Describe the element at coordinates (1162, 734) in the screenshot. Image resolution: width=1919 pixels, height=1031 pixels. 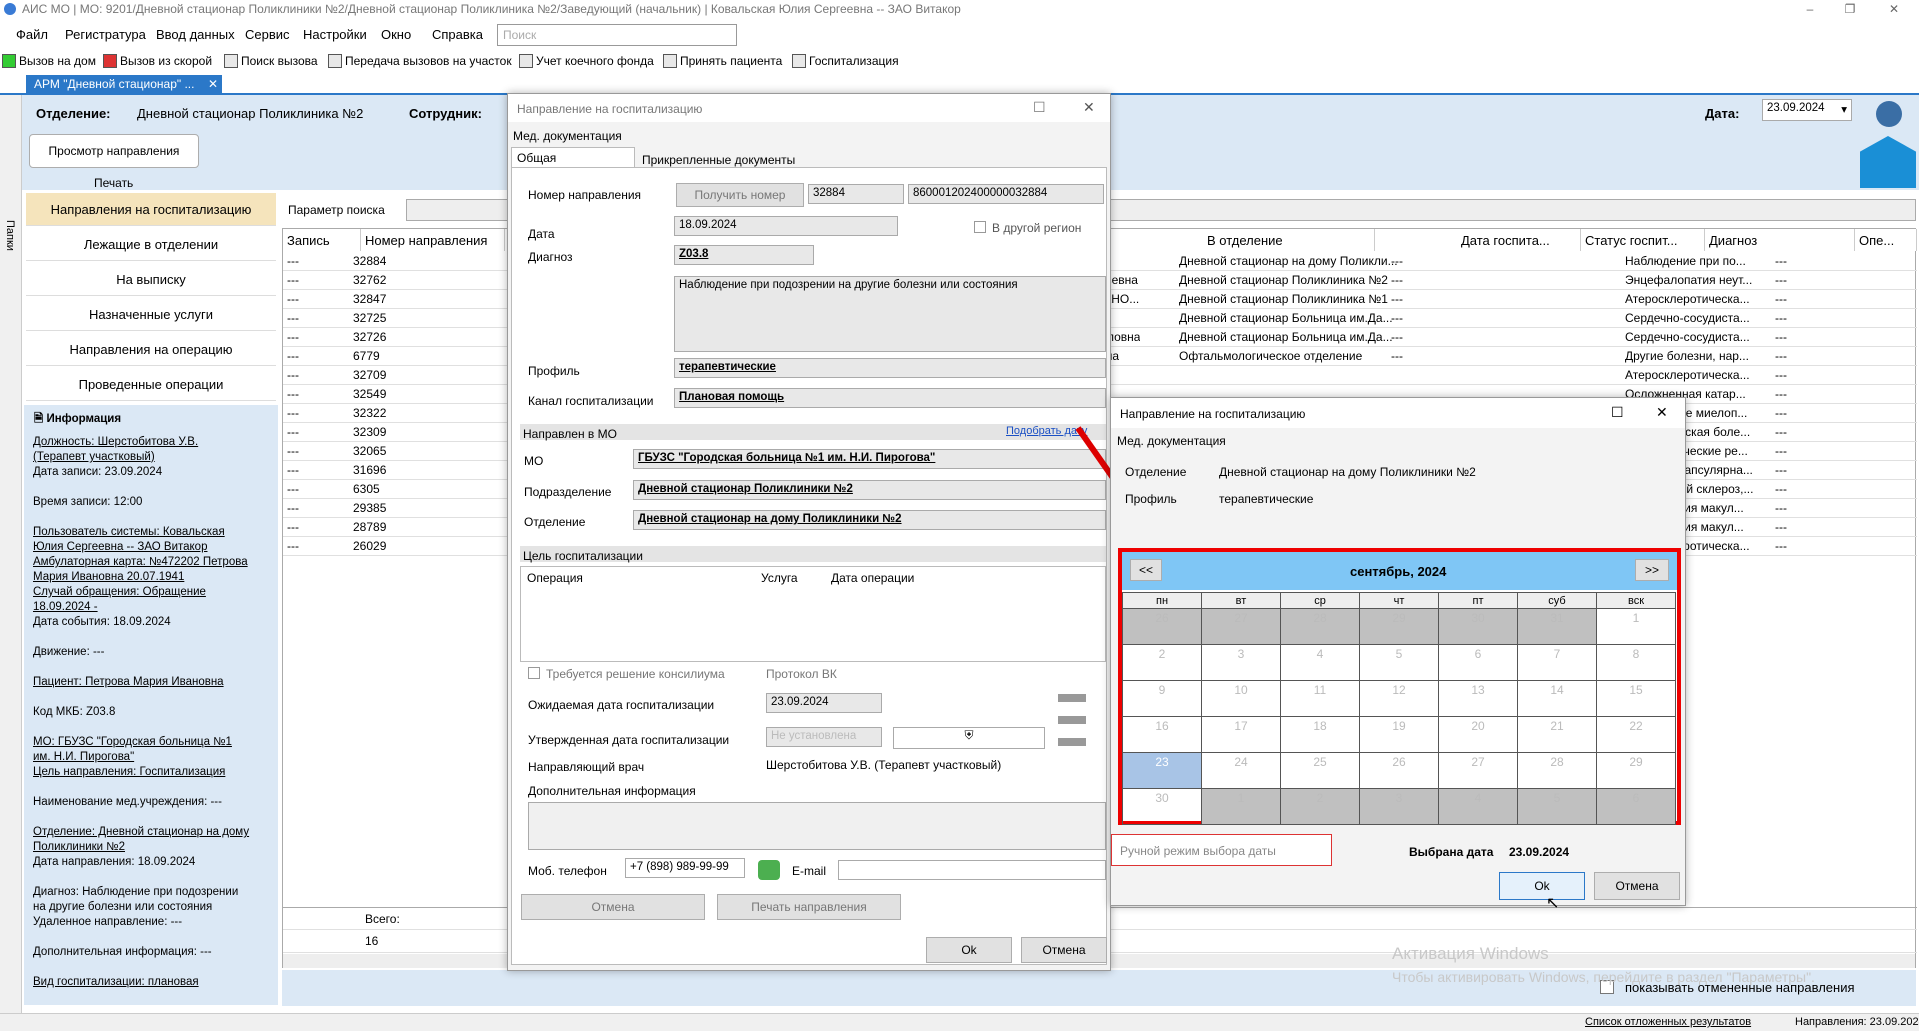
I see `calendar-day: 16` at that location.